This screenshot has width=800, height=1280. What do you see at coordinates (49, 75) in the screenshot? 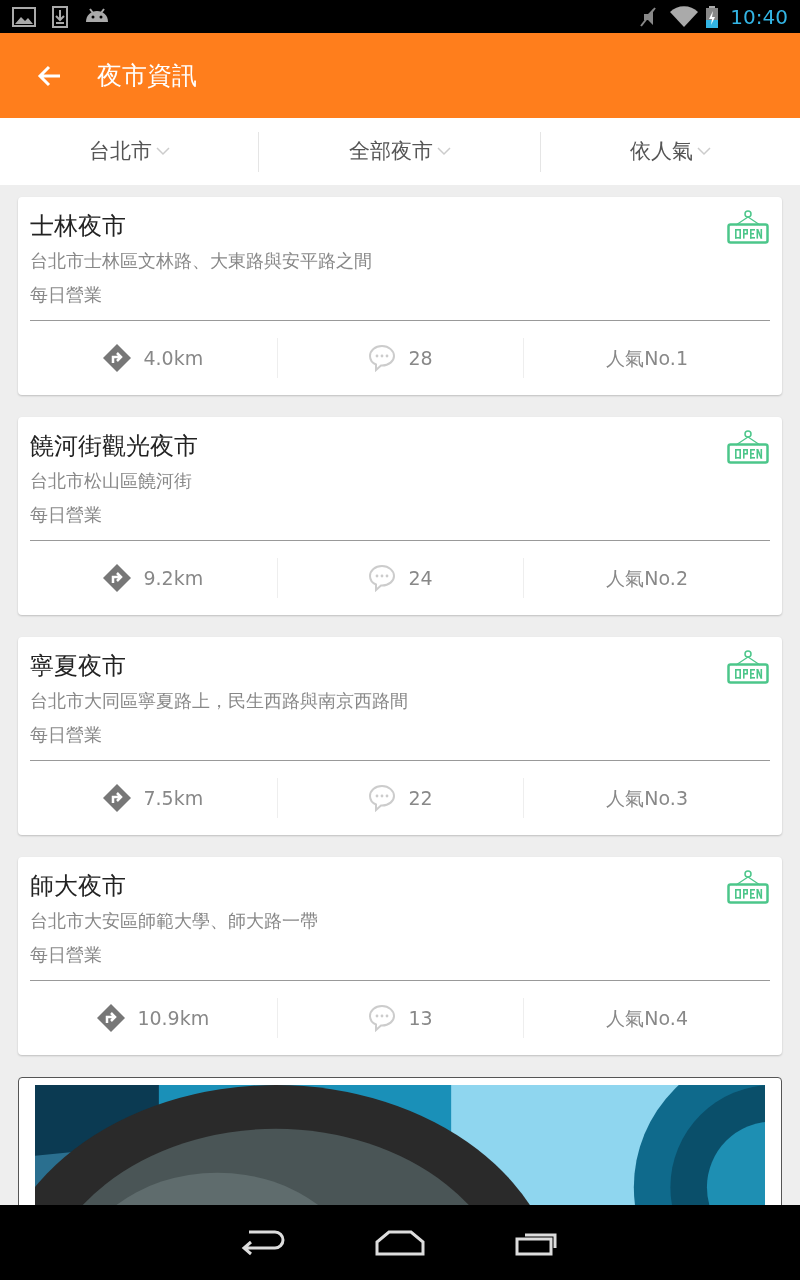
I see `back-arrow-icon` at bounding box center [49, 75].